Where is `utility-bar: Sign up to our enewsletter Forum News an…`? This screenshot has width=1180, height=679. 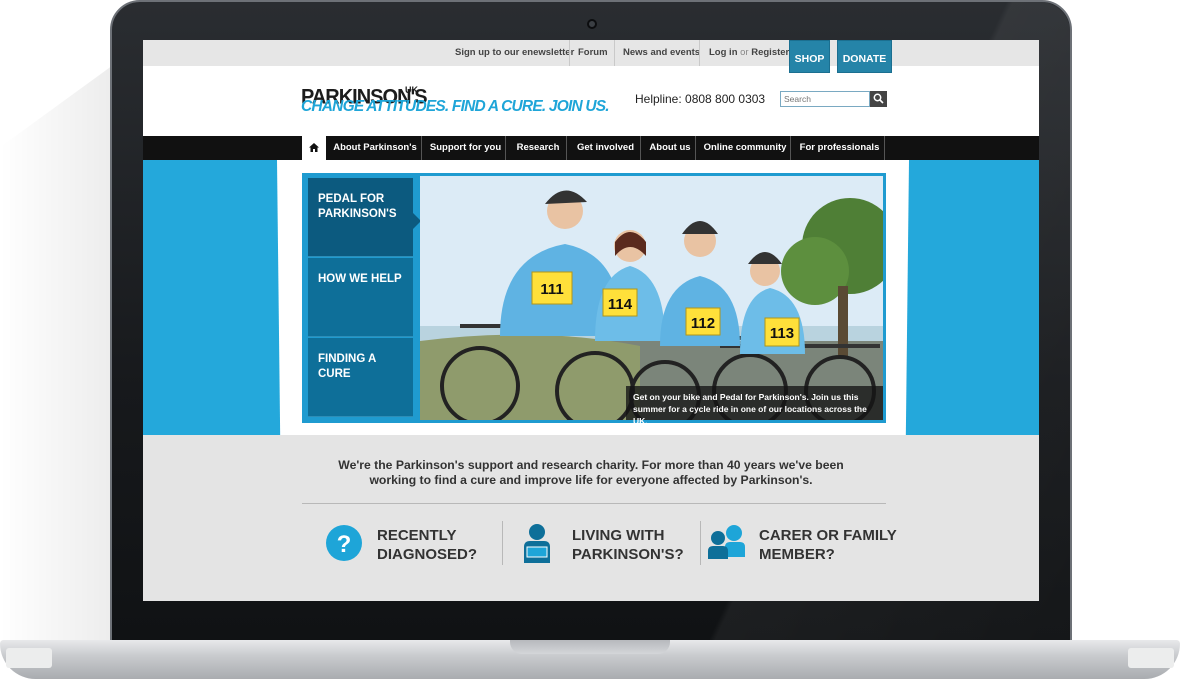 utility-bar: Sign up to our enewsletter Forum News an… is located at coordinates (591, 53).